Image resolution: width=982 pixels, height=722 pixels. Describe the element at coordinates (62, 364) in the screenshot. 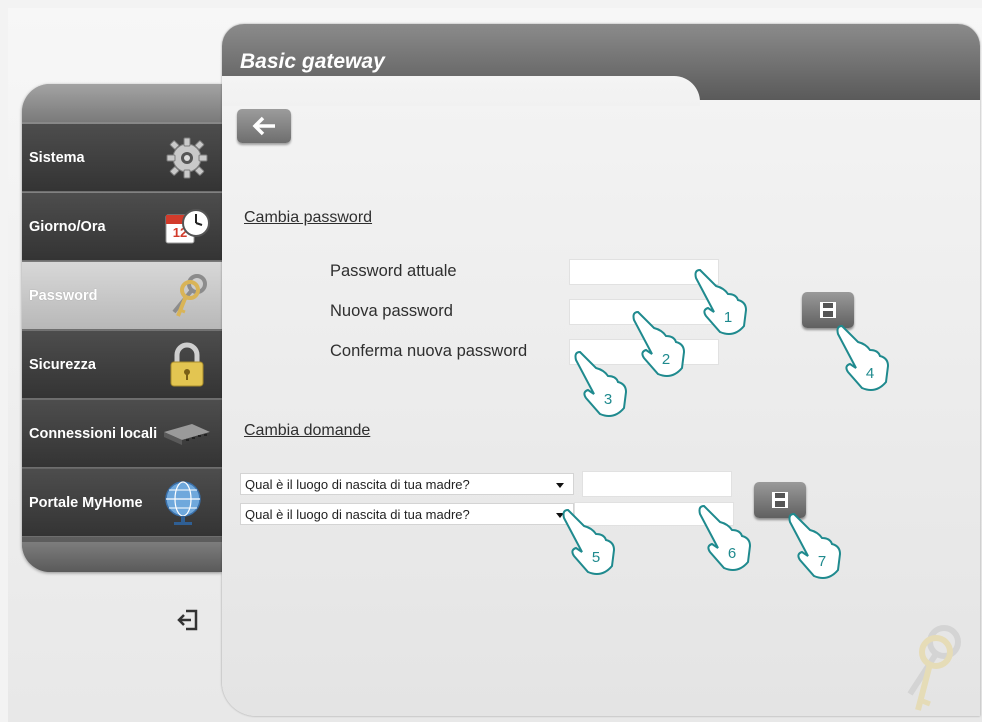

I see `sidebar-item-label: Sicurezza` at that location.